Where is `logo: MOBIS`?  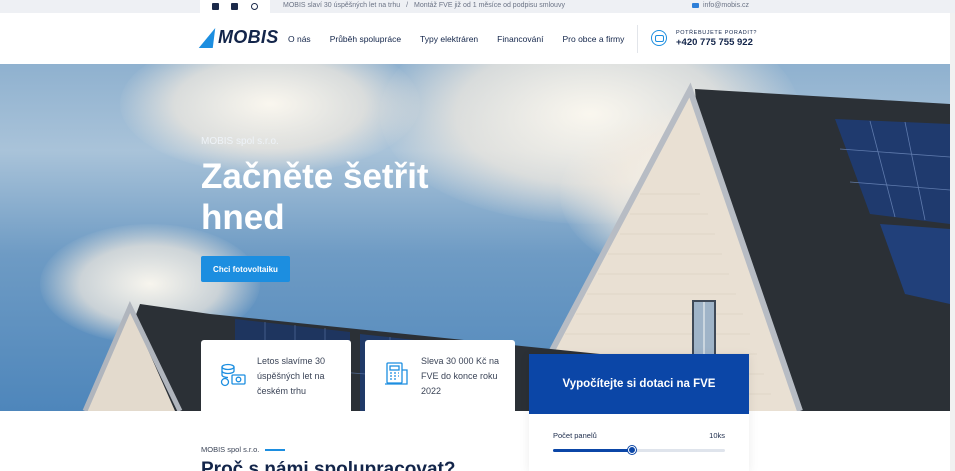
logo: MOBIS is located at coordinates (238, 37).